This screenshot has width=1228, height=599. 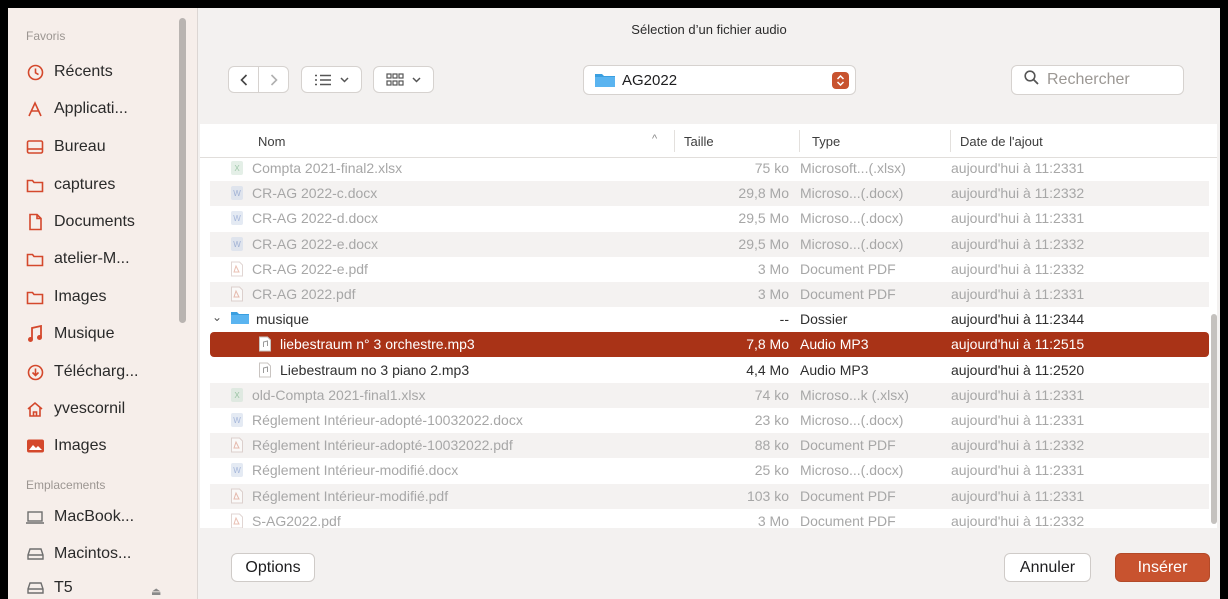 I want to click on cancel-button: Annuler, so click(x=1047, y=567).